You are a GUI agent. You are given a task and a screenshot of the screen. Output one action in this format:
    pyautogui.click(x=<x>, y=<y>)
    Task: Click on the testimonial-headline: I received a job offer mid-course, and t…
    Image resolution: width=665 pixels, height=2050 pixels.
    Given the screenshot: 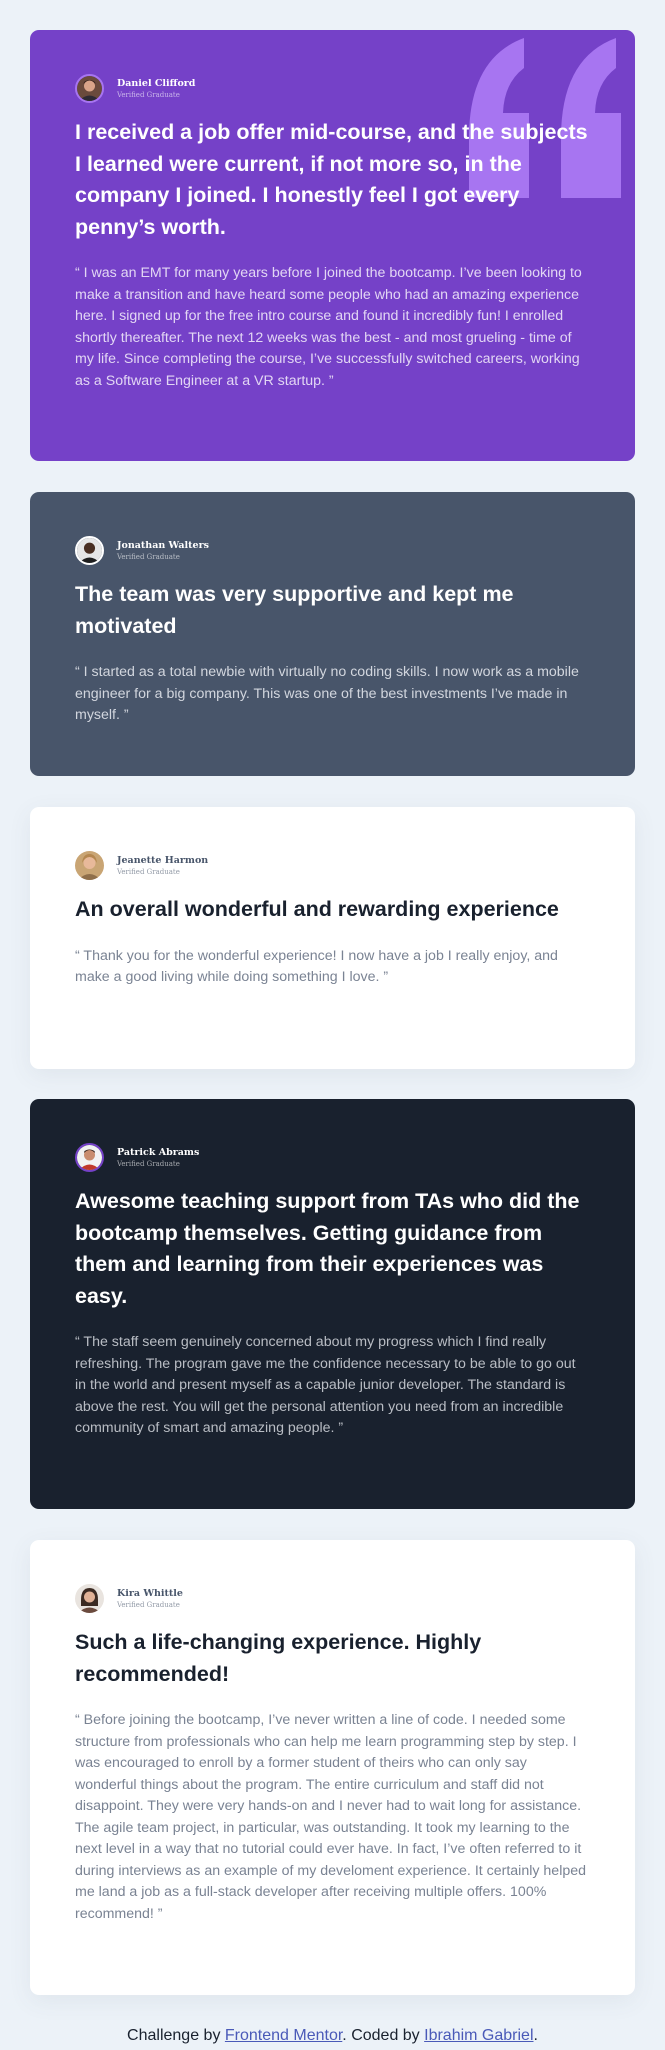 What is the action you would take?
    pyautogui.click(x=331, y=179)
    